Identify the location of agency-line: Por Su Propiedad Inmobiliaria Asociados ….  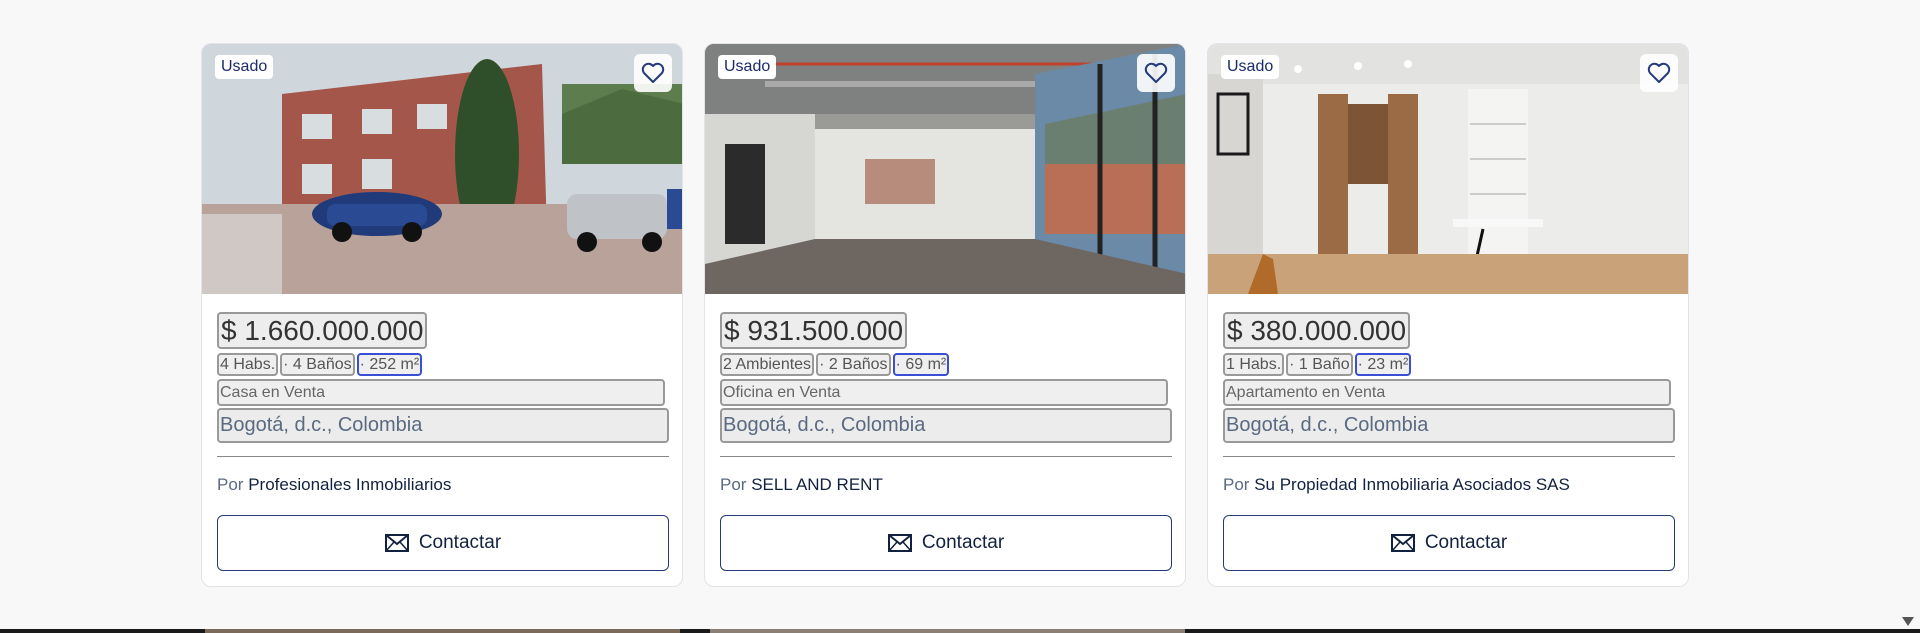
(1448, 485).